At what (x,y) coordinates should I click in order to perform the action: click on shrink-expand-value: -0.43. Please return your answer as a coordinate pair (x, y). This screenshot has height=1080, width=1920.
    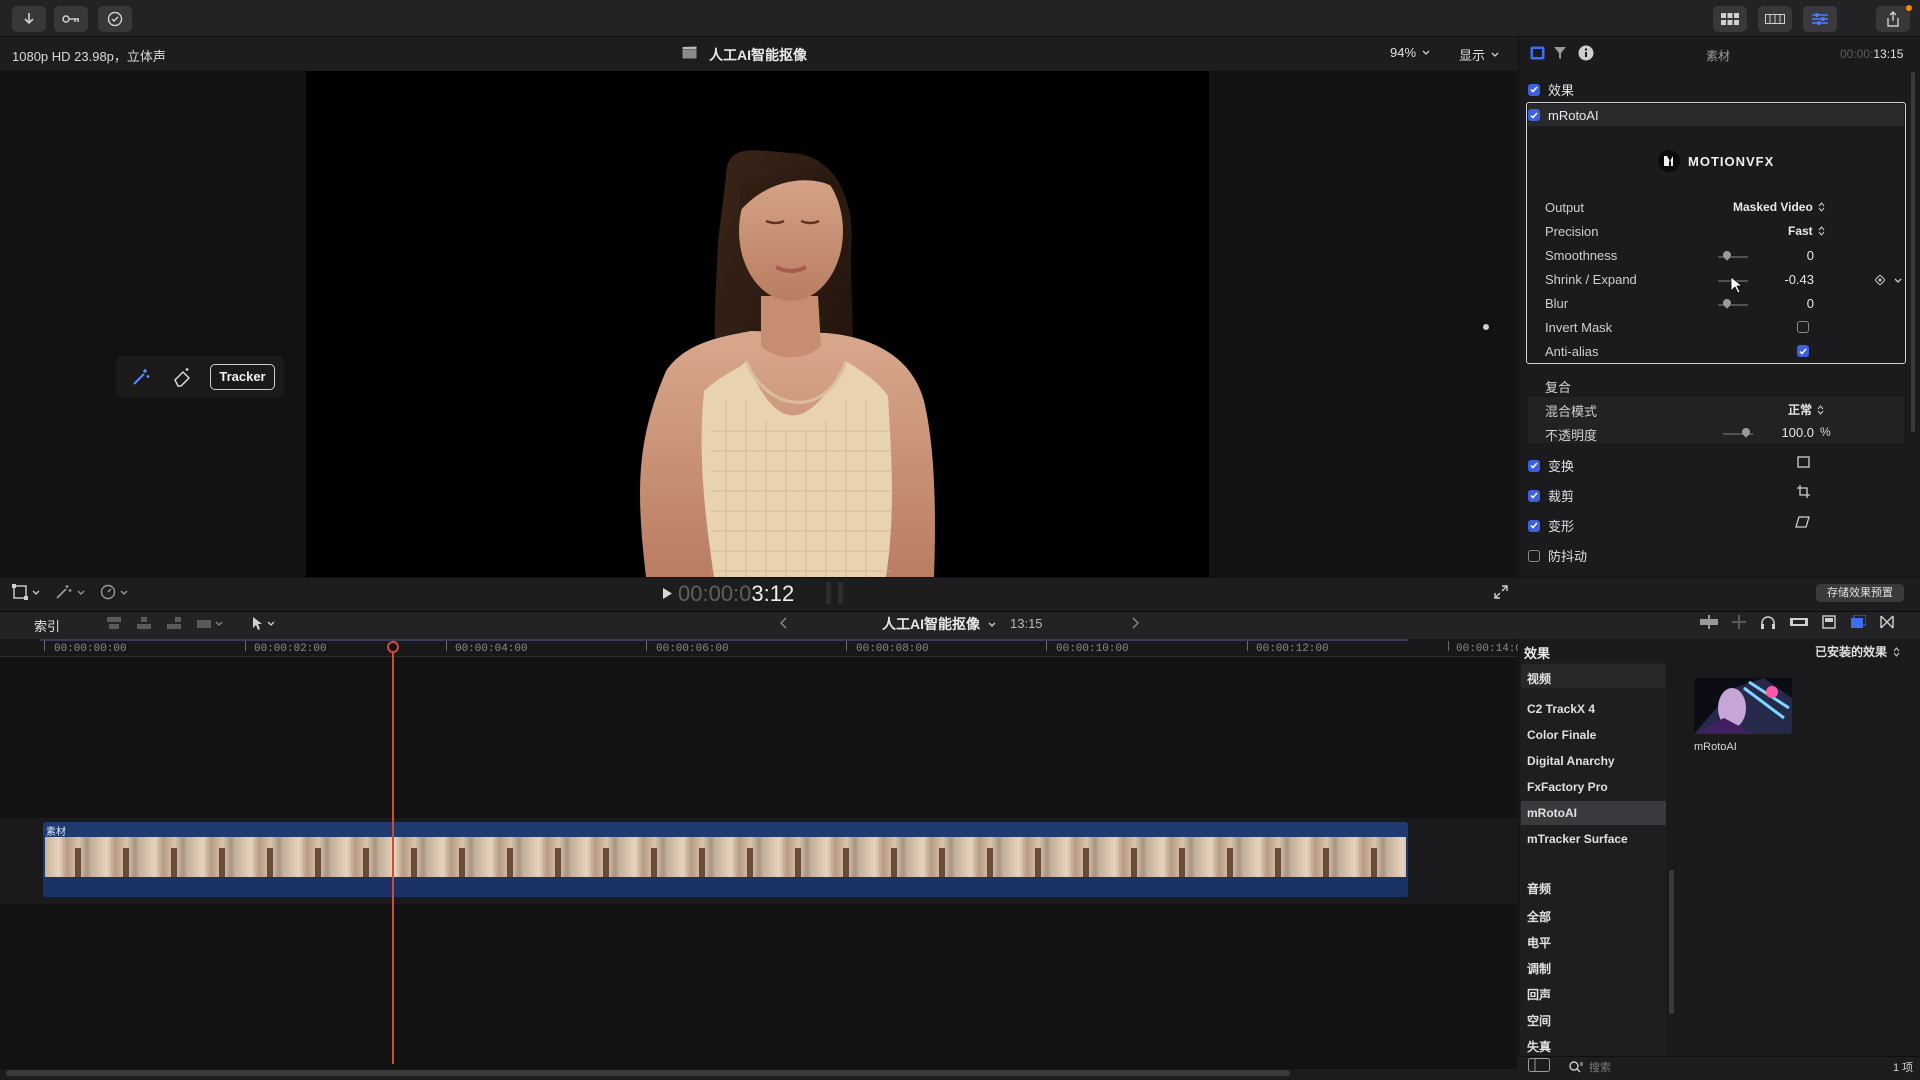
    Looking at the image, I should click on (1792, 279).